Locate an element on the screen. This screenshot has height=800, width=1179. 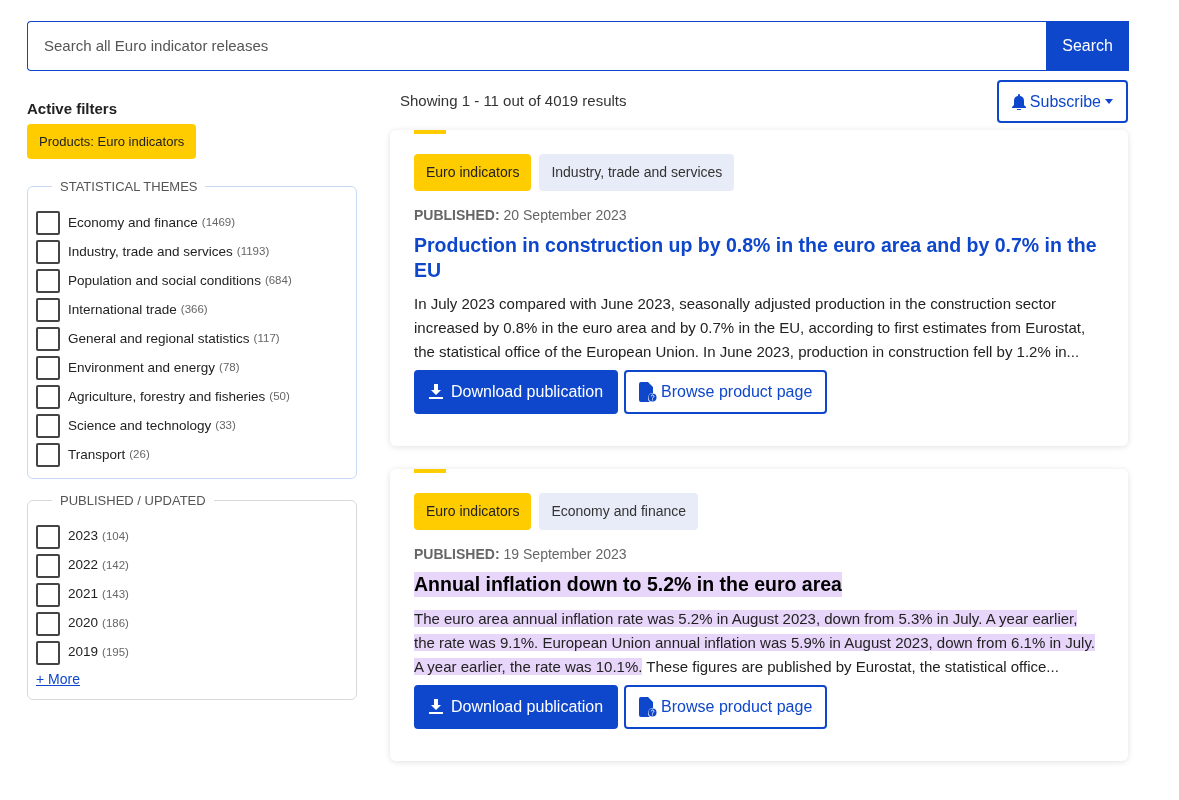
option-count: (1193) is located at coordinates (253, 252).